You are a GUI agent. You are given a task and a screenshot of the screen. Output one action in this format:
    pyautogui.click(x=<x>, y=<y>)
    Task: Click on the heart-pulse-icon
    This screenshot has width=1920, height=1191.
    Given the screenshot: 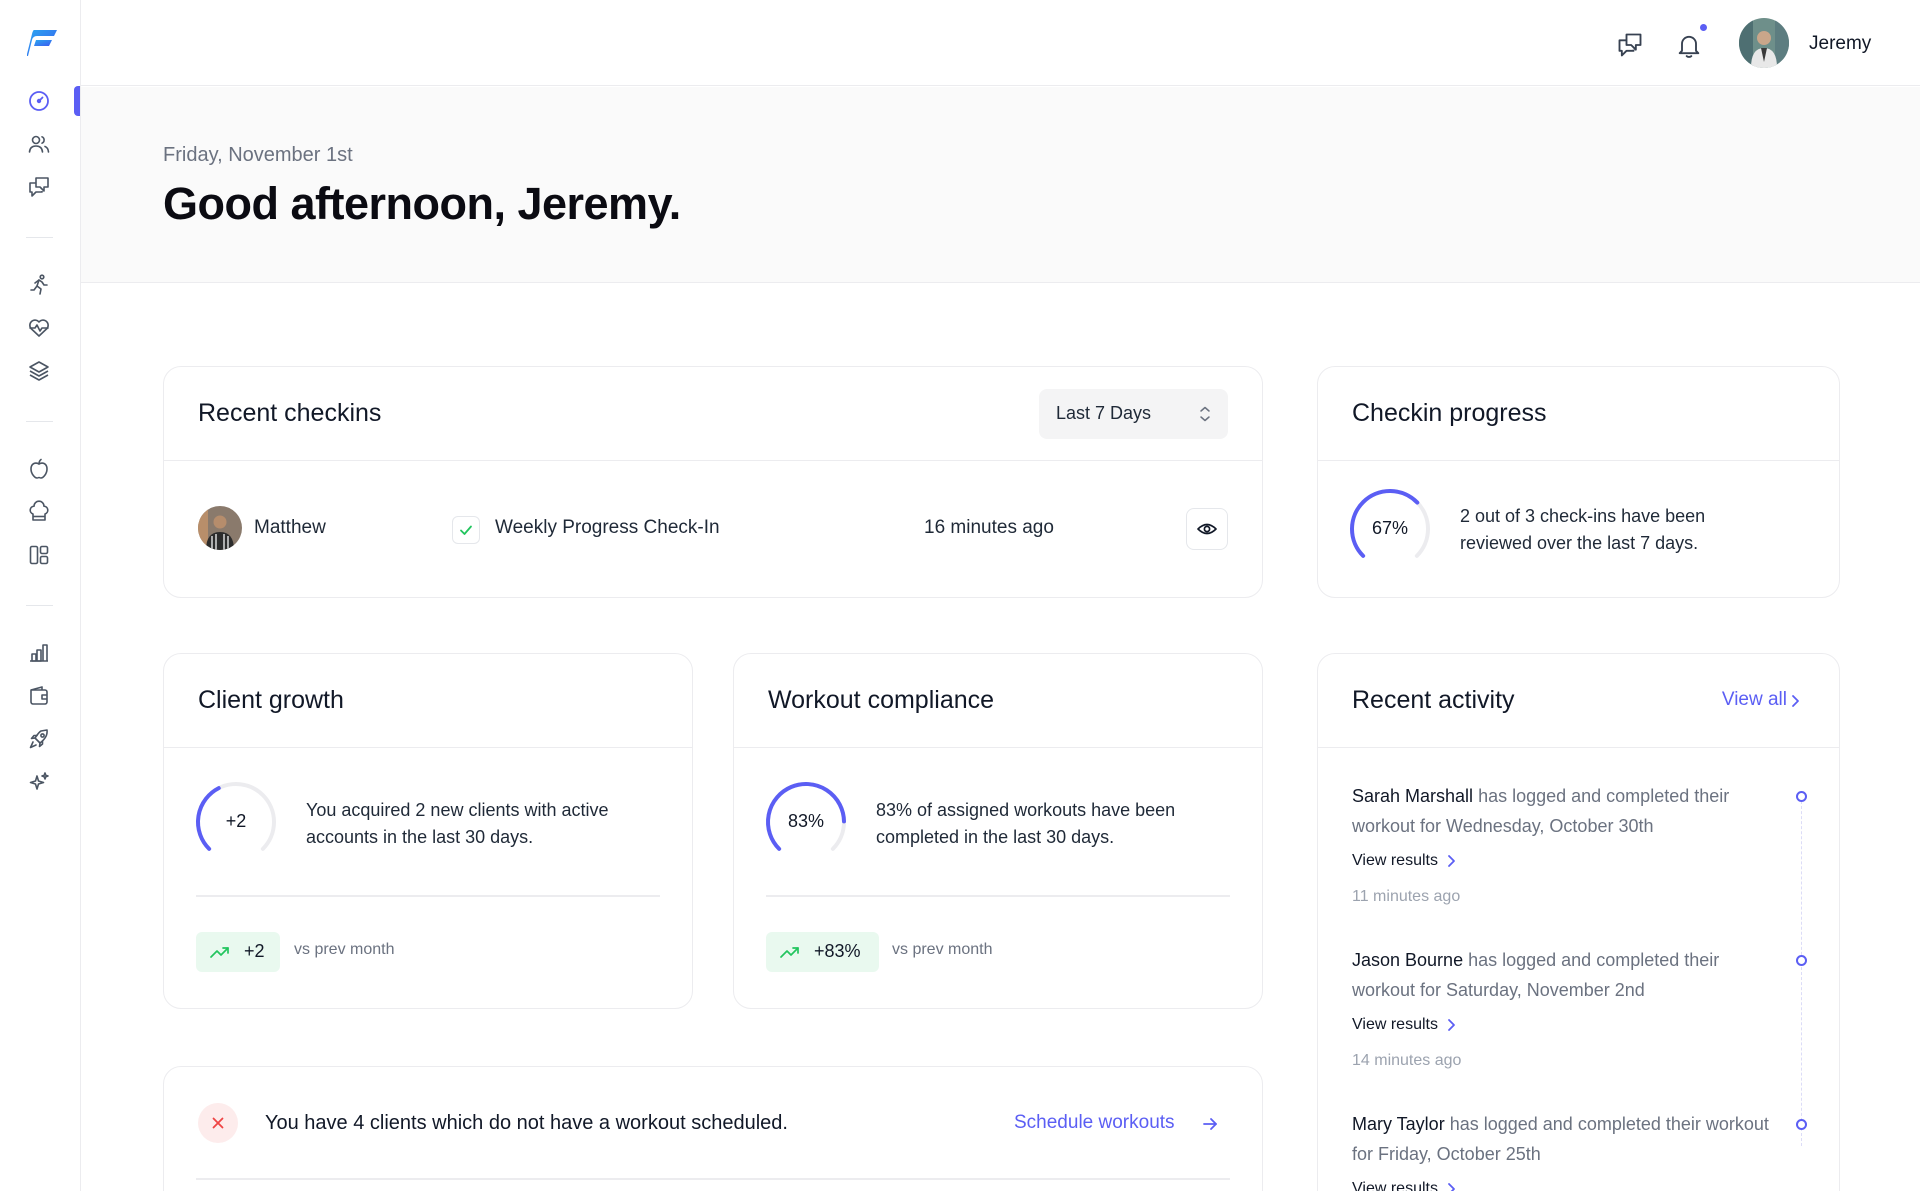 What is the action you would take?
    pyautogui.click(x=39, y=328)
    